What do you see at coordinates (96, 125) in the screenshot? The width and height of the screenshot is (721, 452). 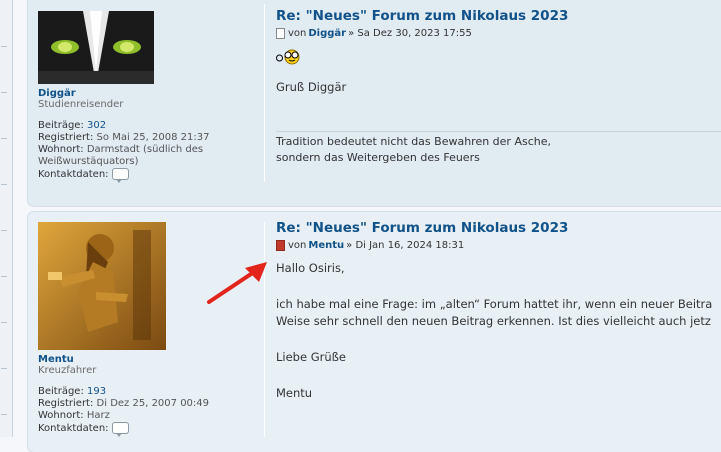 I see `post-count-link: 302` at bounding box center [96, 125].